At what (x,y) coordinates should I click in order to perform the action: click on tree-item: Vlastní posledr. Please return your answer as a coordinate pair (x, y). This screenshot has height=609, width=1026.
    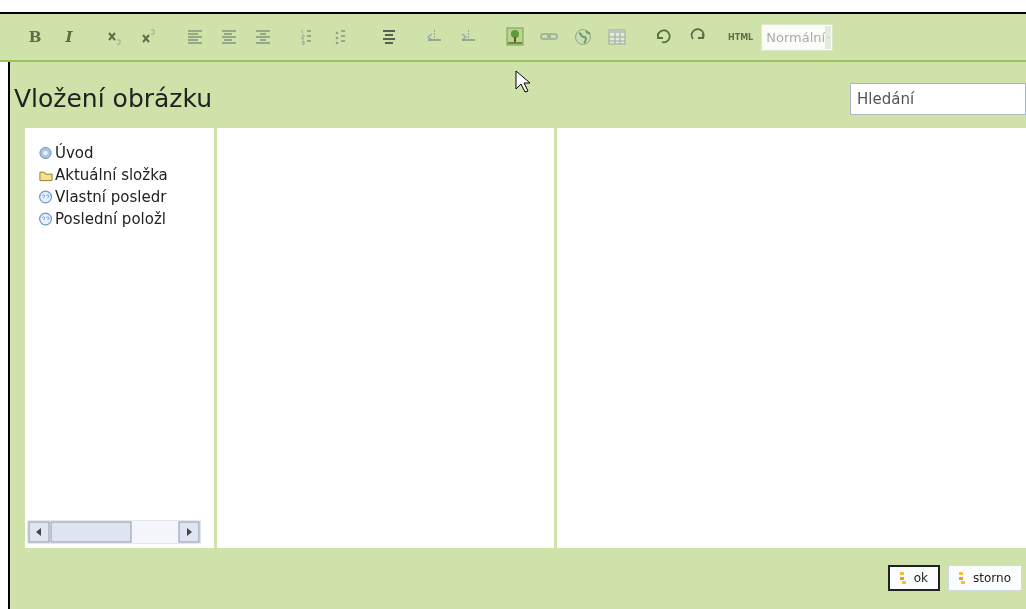
    Looking at the image, I should click on (111, 197).